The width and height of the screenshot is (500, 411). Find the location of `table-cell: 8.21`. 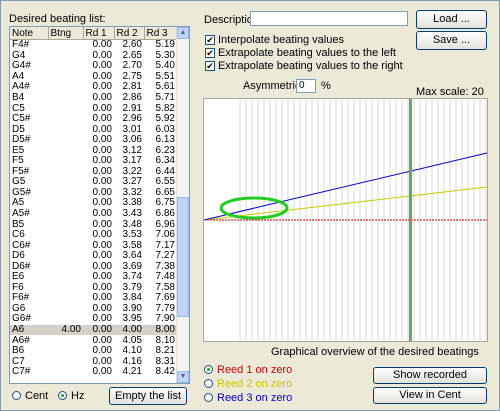

table-cell: 8.21 is located at coordinates (165, 351).